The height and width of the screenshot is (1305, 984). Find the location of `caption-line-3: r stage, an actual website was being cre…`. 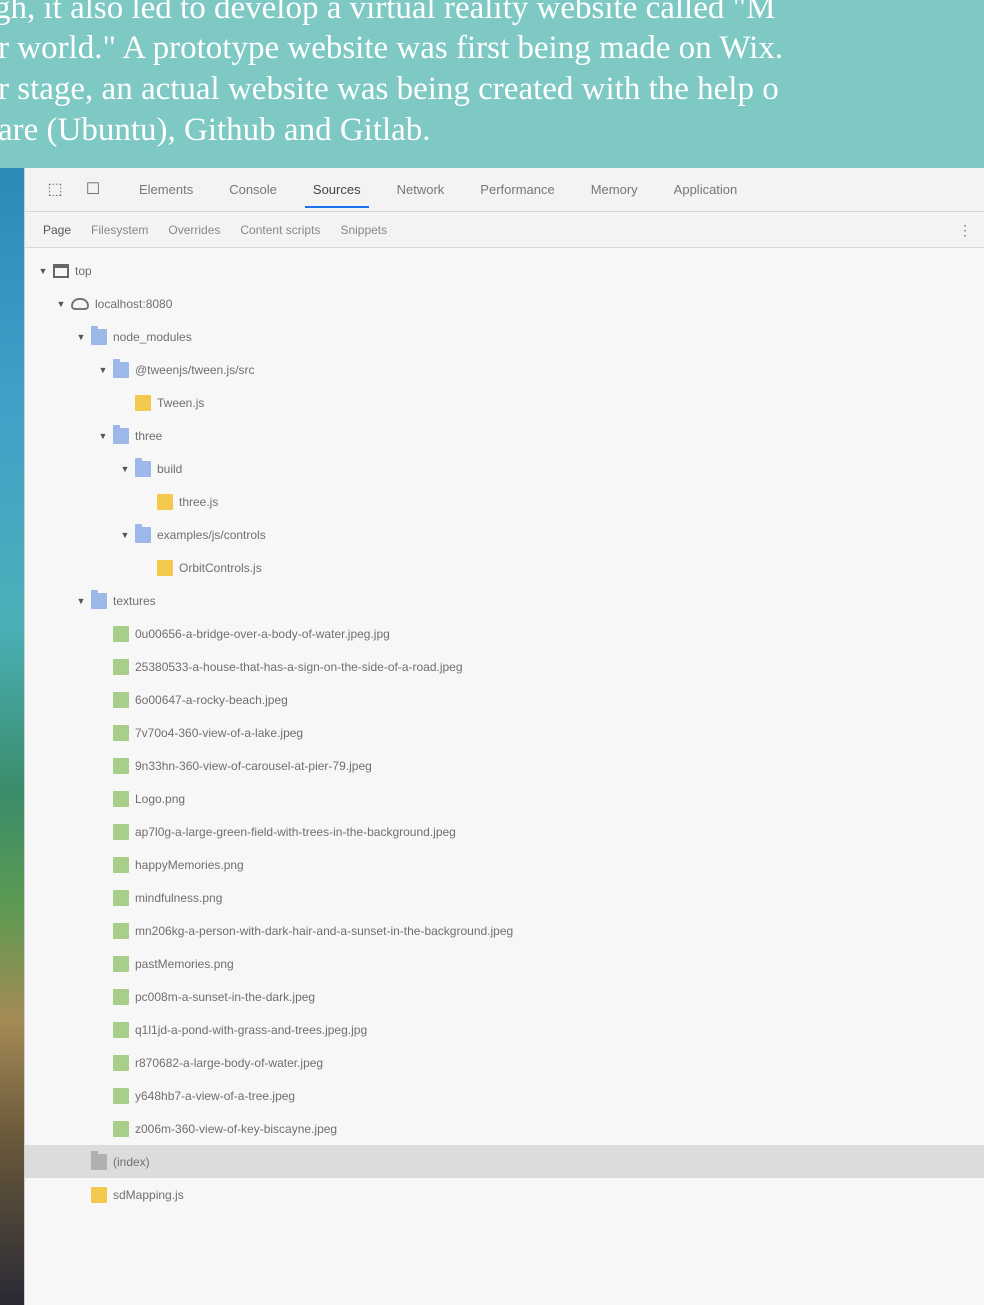

caption-line-3: r stage, an actual website was being cre… is located at coordinates (389, 89).